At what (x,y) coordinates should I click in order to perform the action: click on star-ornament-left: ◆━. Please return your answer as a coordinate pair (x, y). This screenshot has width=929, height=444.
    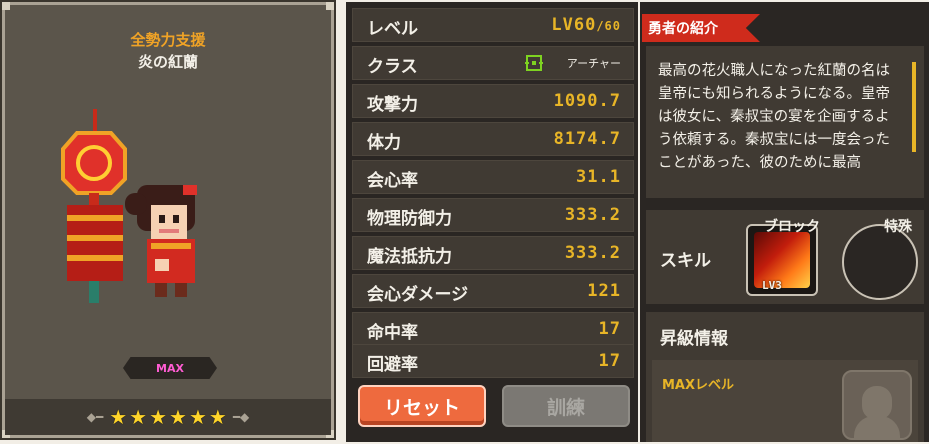
    Looking at the image, I should click on (95, 417).